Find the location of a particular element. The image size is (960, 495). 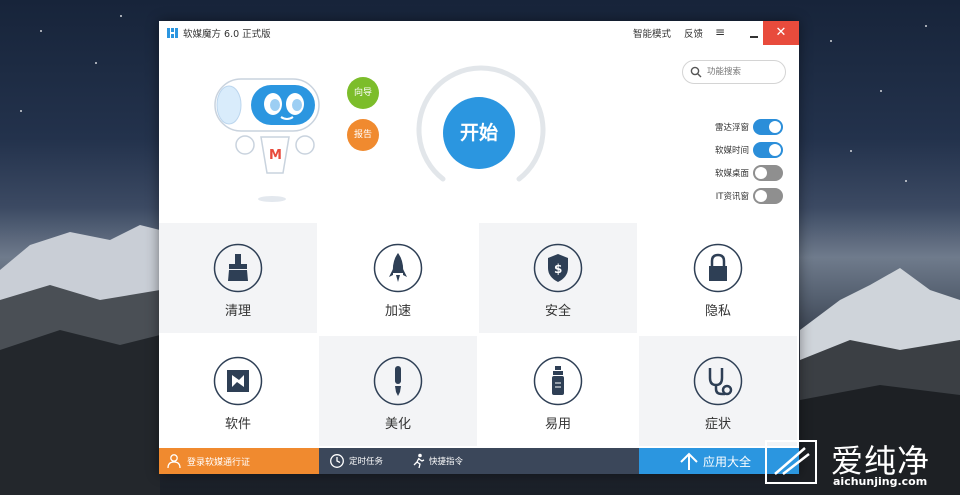

scheduled-task-button: 定时任务 is located at coordinates (364, 461).